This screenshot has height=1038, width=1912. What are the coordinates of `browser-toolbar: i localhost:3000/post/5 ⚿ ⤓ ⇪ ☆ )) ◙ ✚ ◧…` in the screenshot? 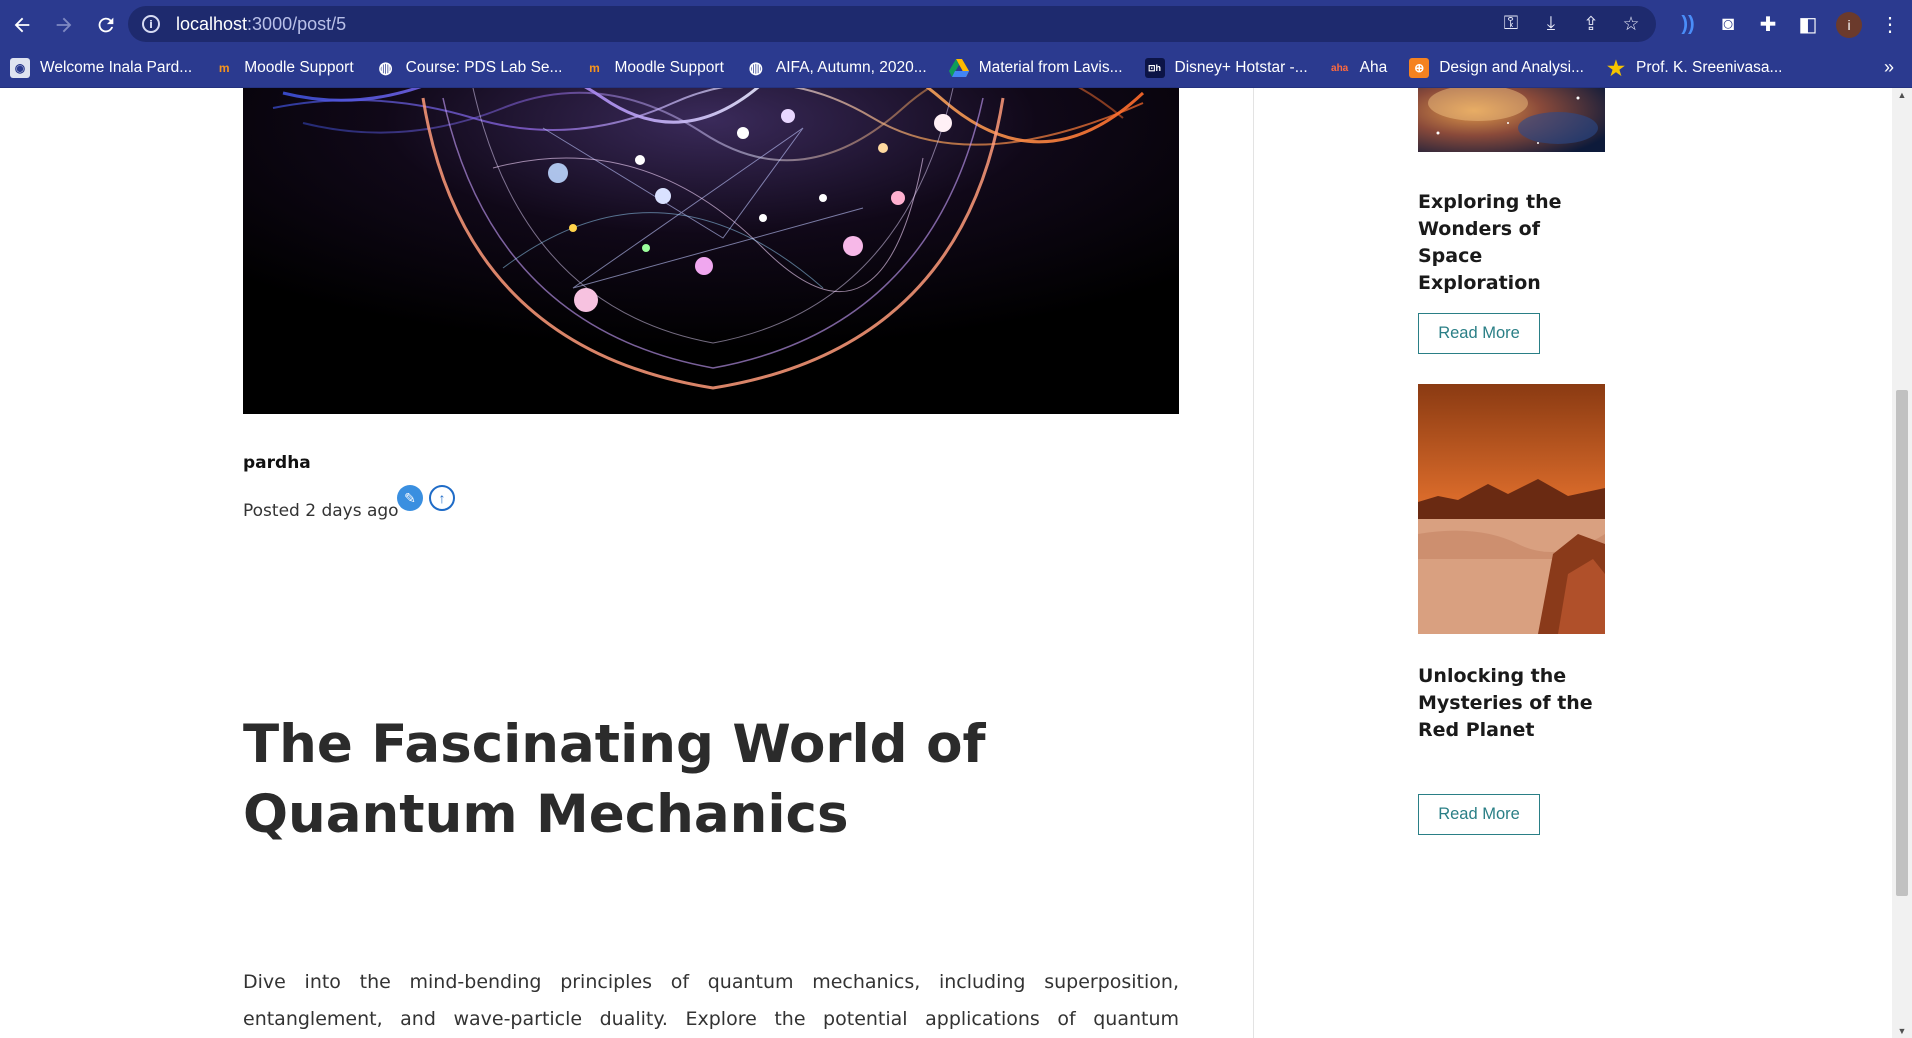 It's located at (956, 24).